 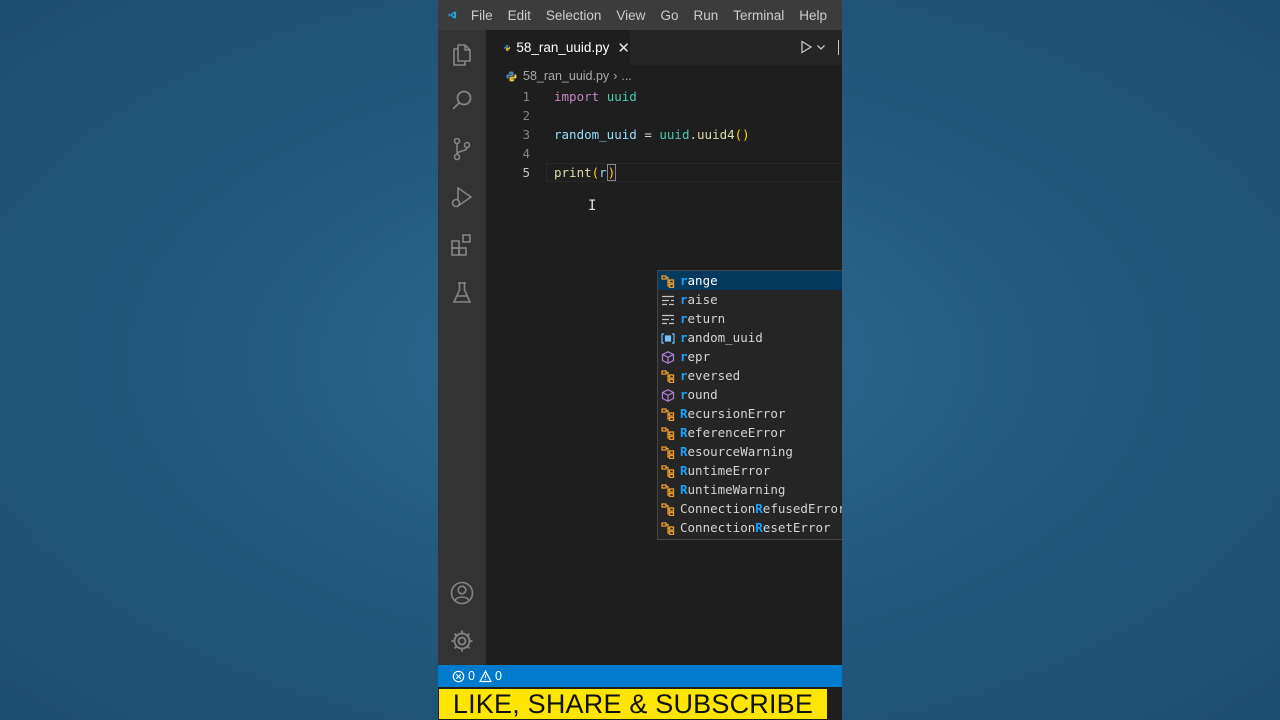 What do you see at coordinates (664, 115) in the screenshot?
I see `code-line-2: 2` at bounding box center [664, 115].